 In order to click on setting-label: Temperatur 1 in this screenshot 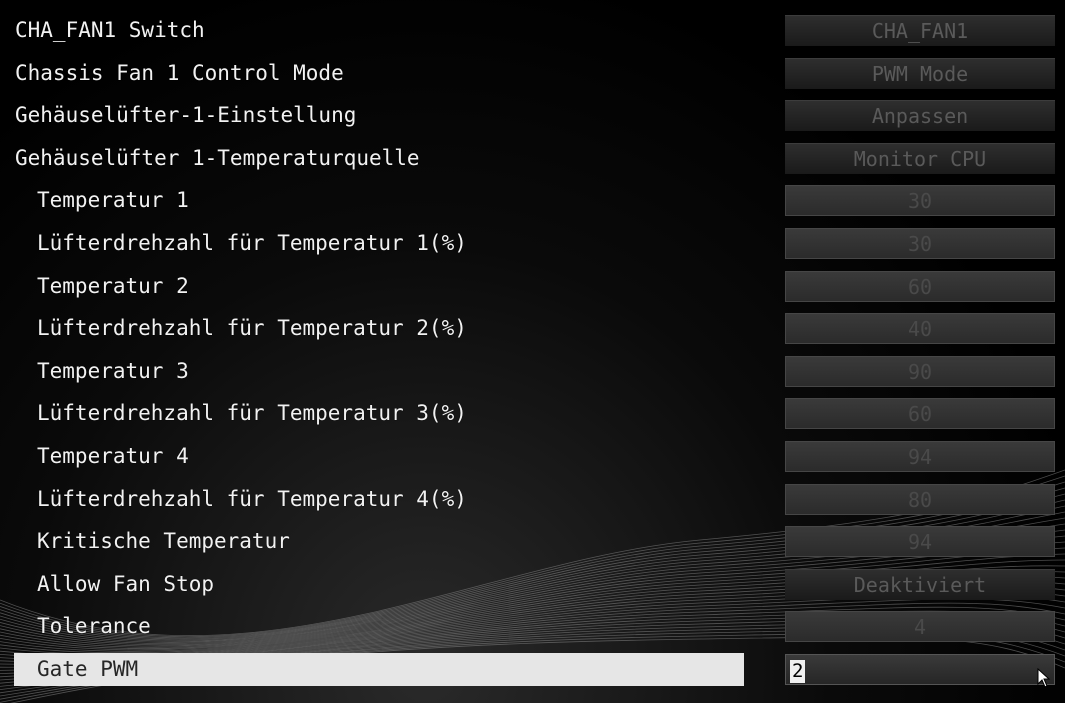, I will do `click(113, 200)`.